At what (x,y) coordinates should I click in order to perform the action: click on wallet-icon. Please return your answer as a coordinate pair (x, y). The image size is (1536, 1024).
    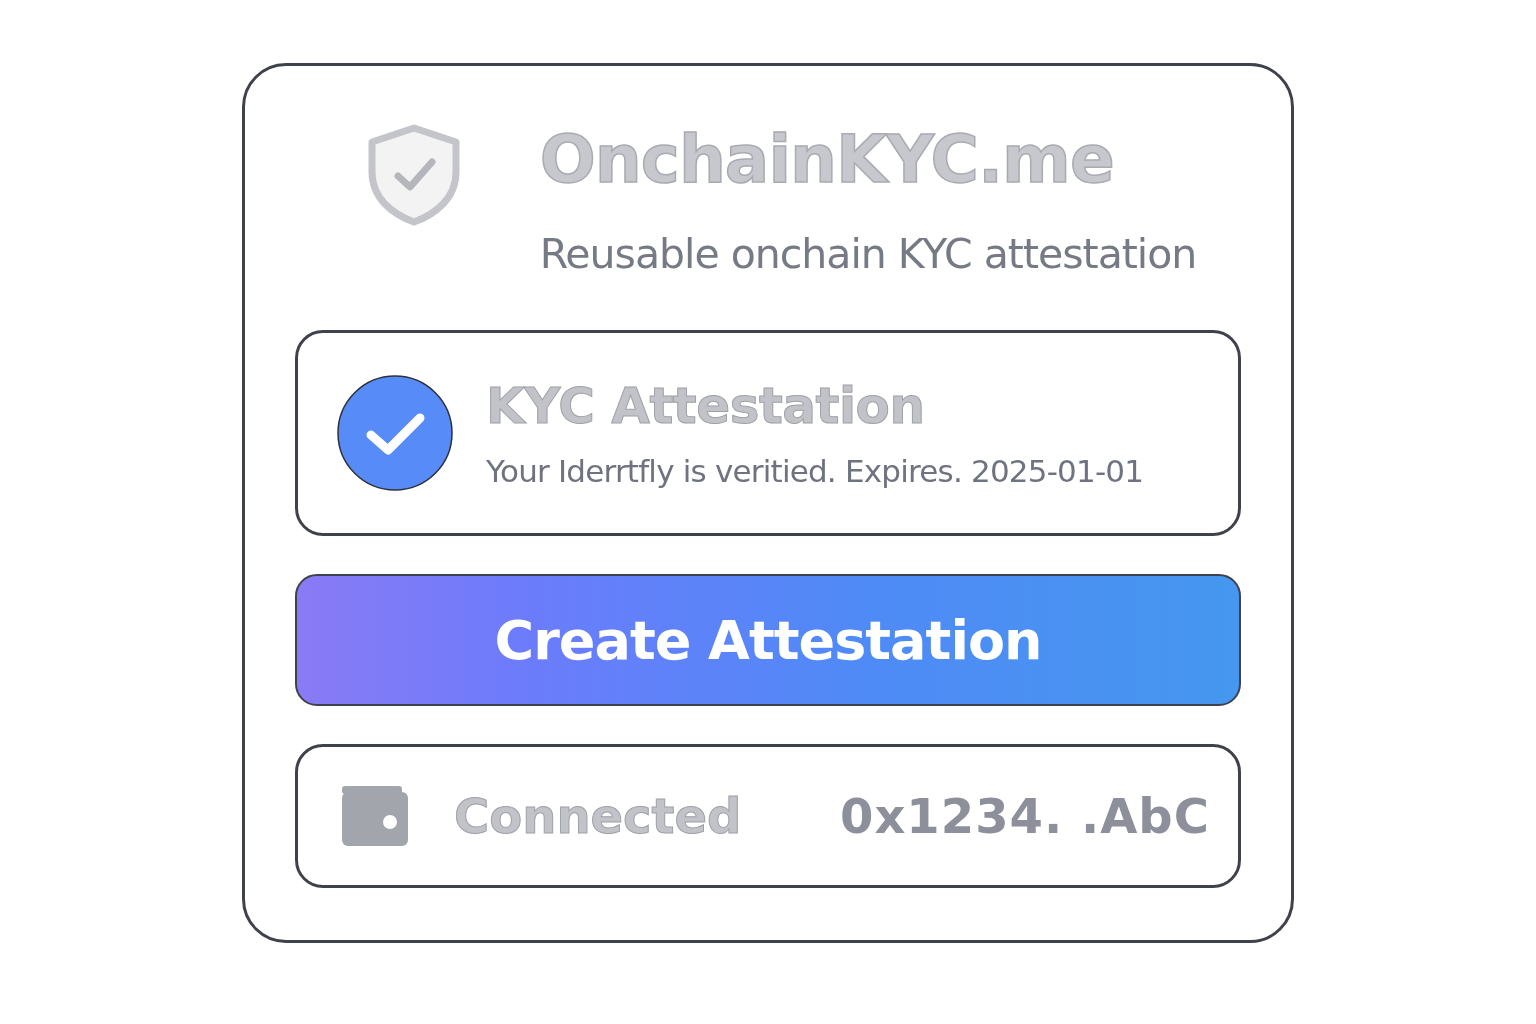
    Looking at the image, I should click on (375, 816).